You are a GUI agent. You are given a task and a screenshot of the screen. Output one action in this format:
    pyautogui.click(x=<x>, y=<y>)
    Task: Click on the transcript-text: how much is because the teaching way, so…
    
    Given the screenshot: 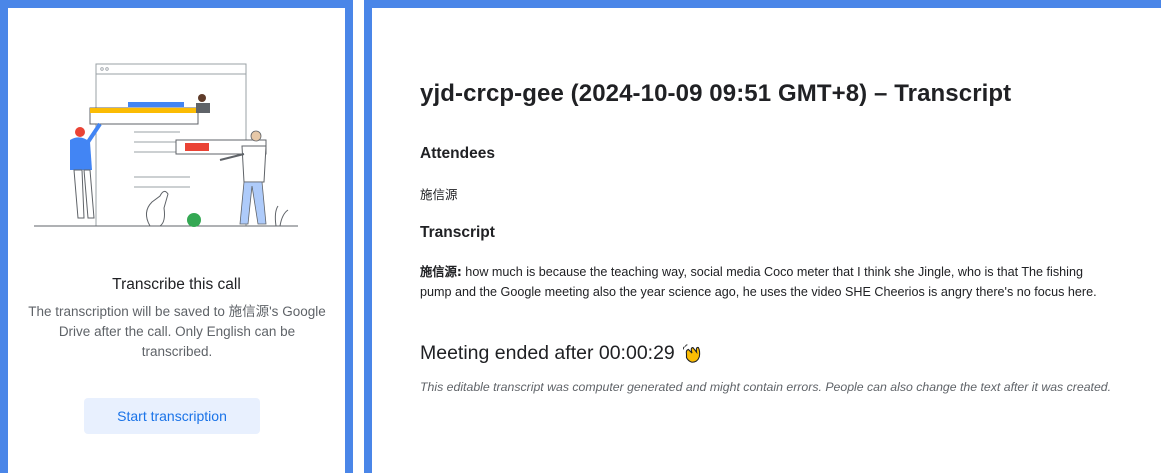 What is the action you would take?
    pyautogui.click(x=758, y=282)
    